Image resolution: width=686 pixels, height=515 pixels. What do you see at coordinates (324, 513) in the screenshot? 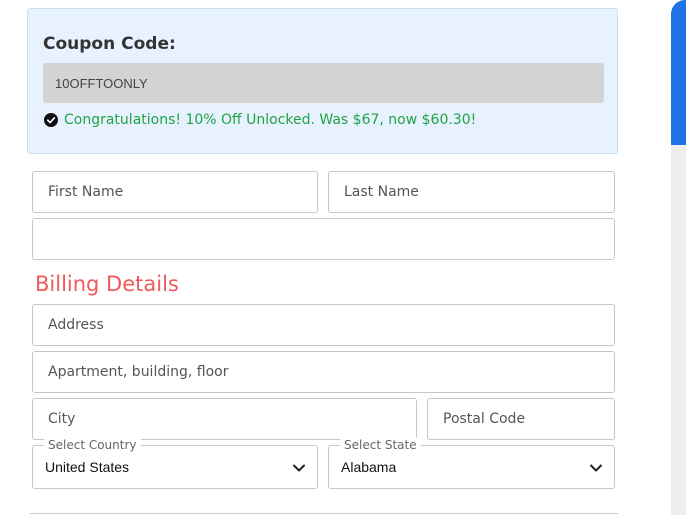
I see `section-divider` at bounding box center [324, 513].